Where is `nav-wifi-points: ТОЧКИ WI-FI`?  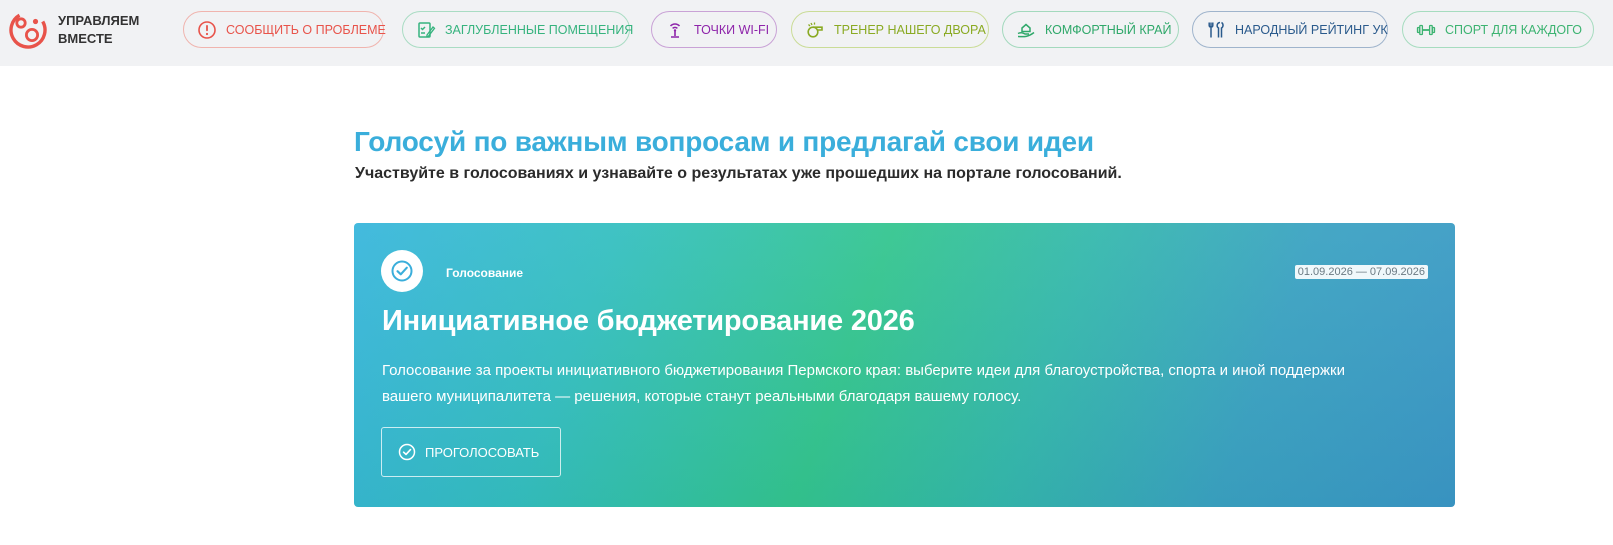
nav-wifi-points: ТОЧКИ WI-FI is located at coordinates (714, 29).